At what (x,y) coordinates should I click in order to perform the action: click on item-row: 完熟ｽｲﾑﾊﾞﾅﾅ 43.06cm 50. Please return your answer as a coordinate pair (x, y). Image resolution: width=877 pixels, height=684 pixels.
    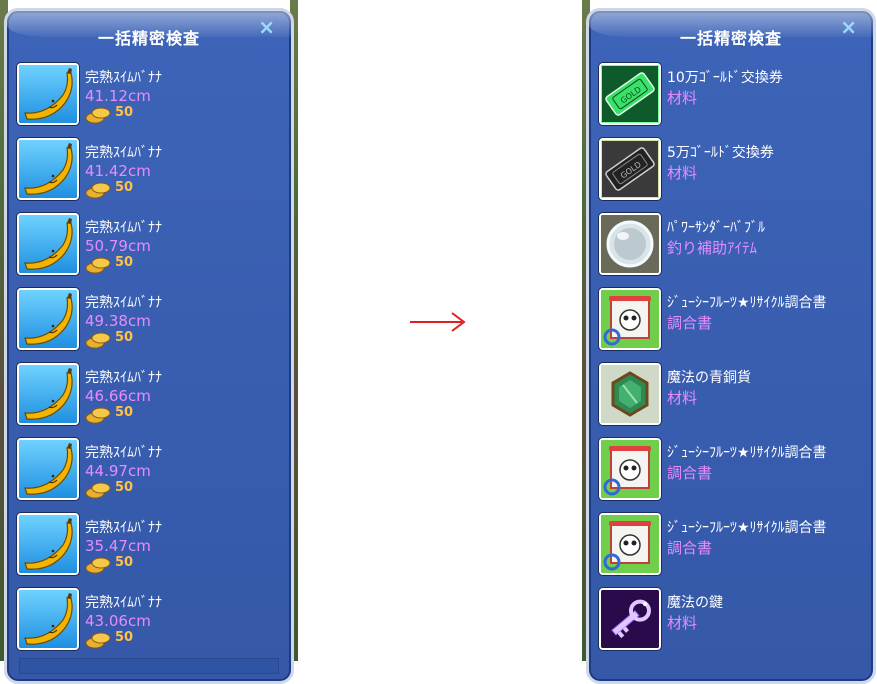
    Looking at the image, I should click on (149, 622).